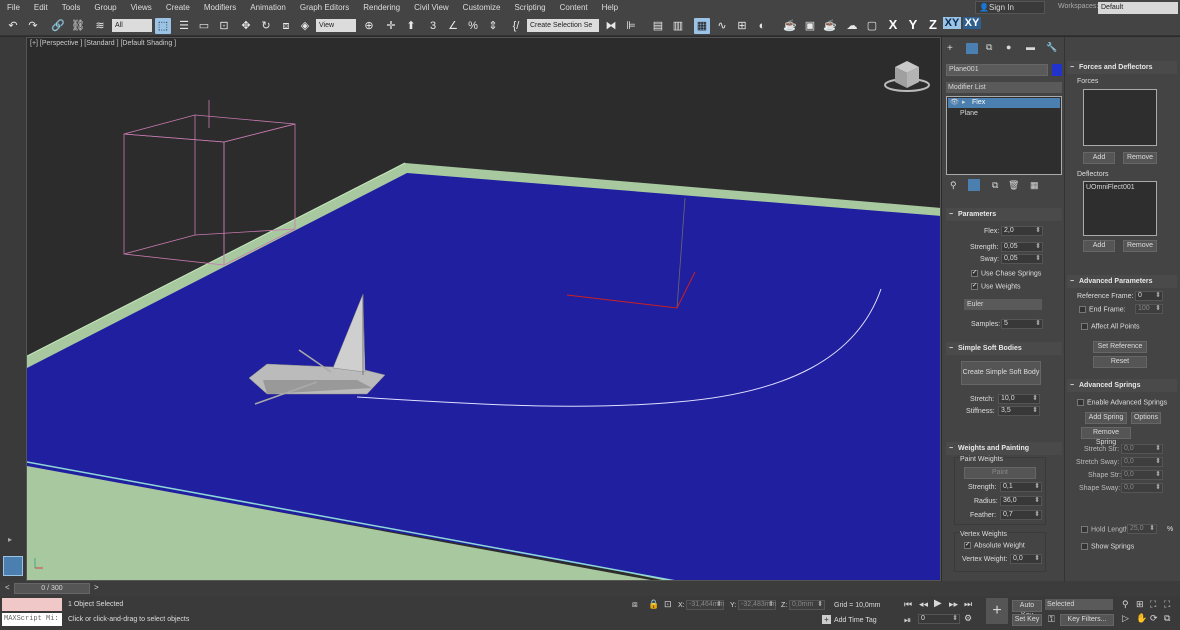 Image resolution: width=1180 pixels, height=630 pixels. What do you see at coordinates (1122, 281) in the screenshot?
I see `advanced-parameters-rollout: Advanced Parameters` at bounding box center [1122, 281].